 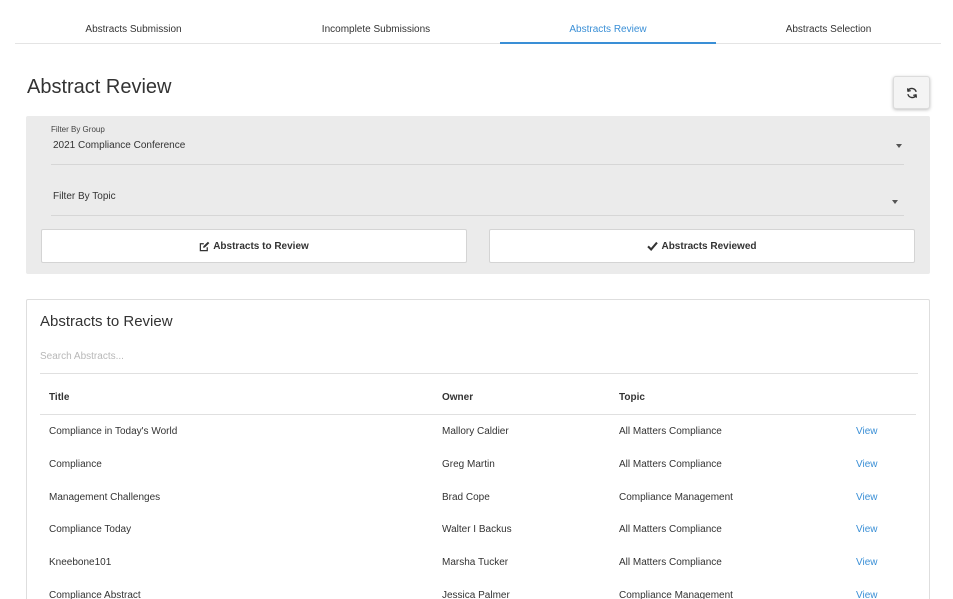 I want to click on abstracts-reviewed-label: Abstracts Reviewed, so click(x=709, y=246).